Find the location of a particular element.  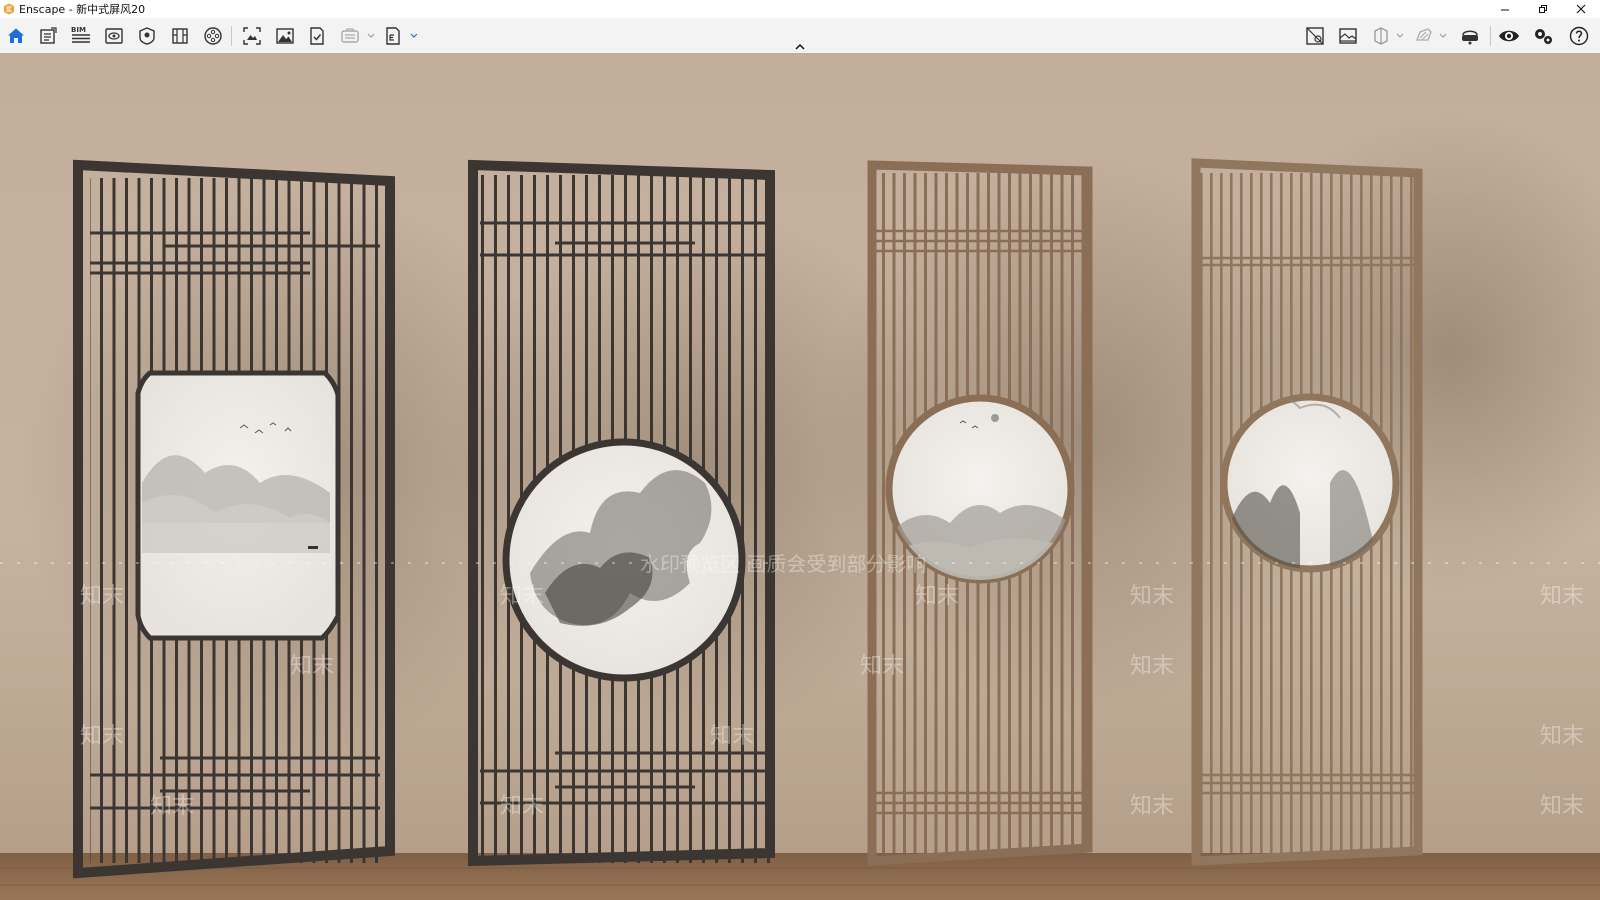

live-update-icon is located at coordinates (1509, 36).